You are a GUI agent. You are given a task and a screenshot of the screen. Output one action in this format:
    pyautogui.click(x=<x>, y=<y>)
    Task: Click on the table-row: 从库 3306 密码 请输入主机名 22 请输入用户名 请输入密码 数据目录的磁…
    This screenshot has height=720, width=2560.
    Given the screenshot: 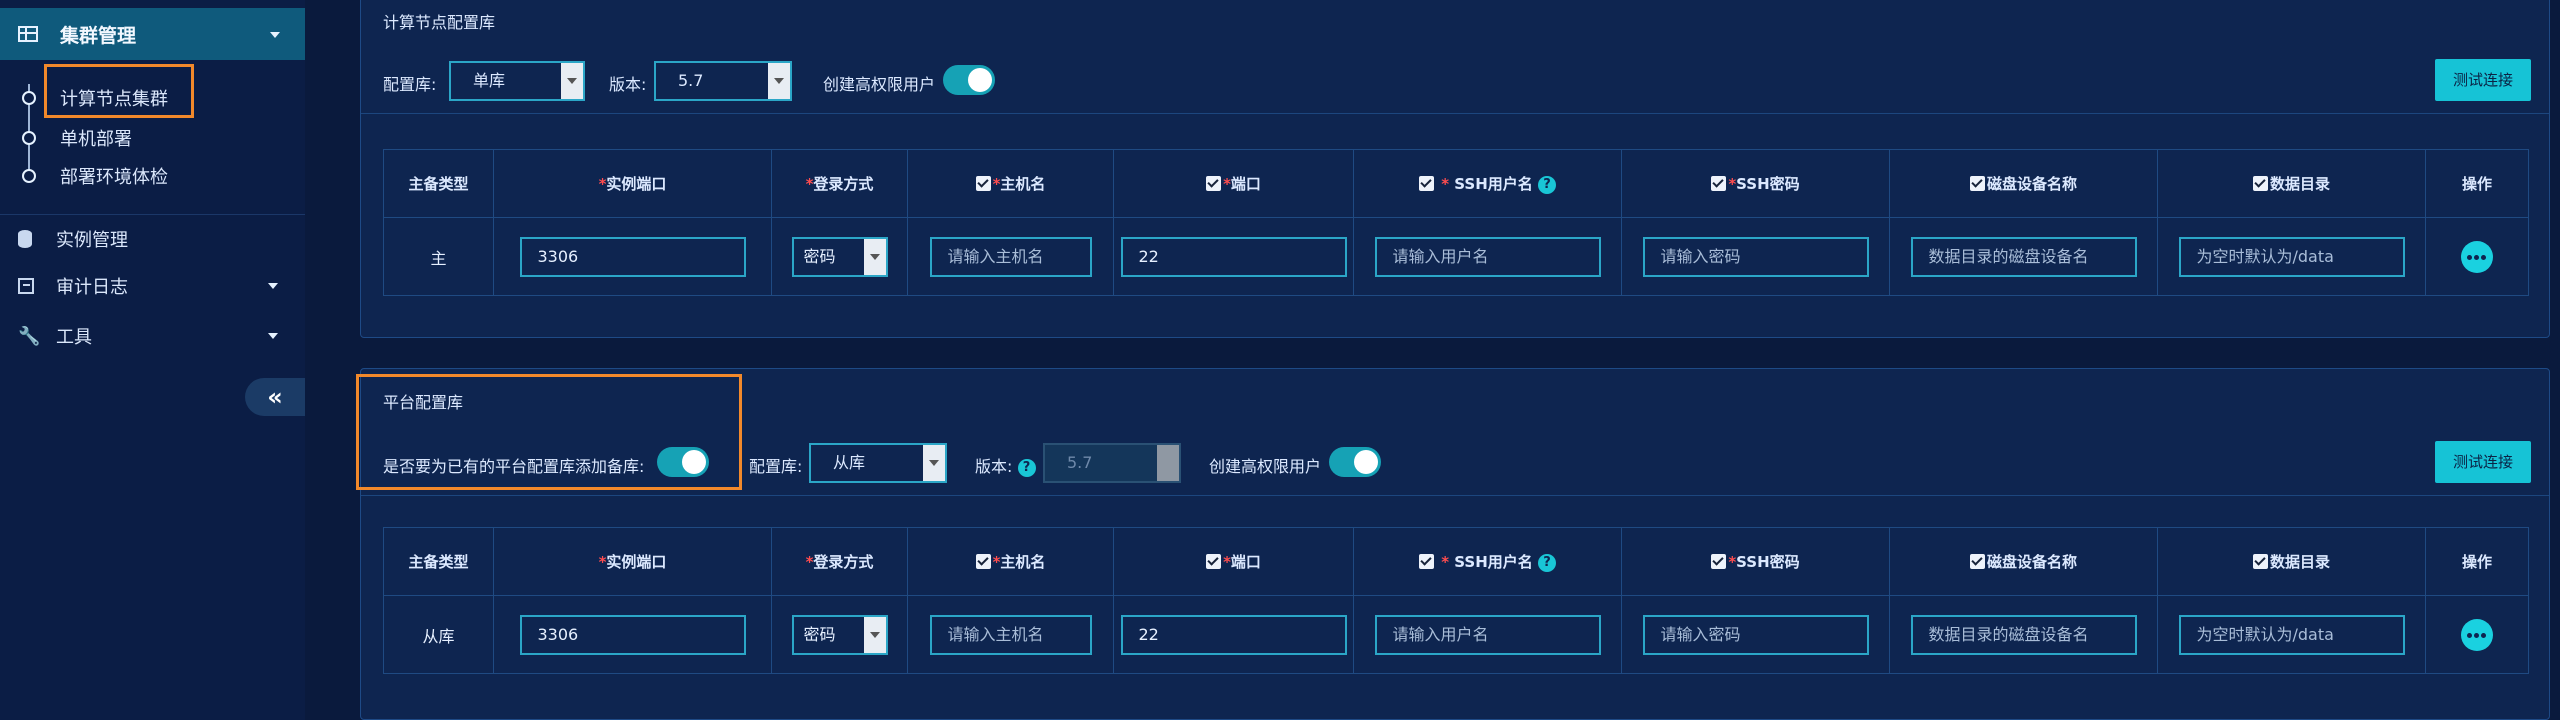 What is the action you would take?
    pyautogui.click(x=1456, y=634)
    